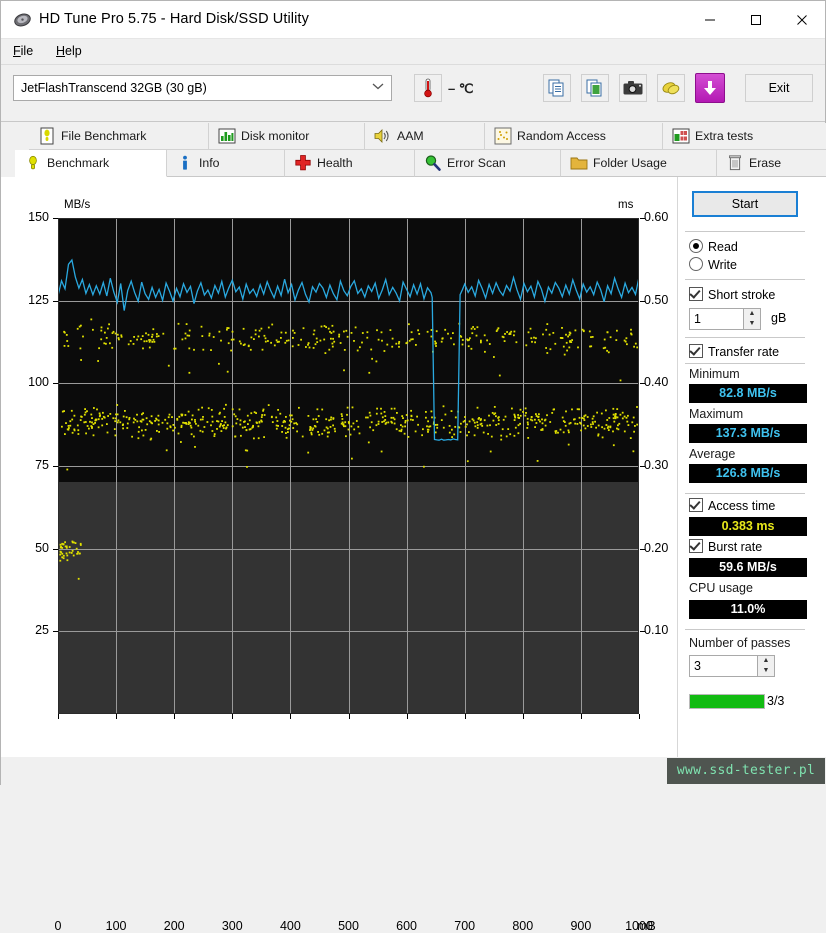 The image size is (826, 933). Describe the element at coordinates (226, 163) in the screenshot. I see `tab-info: Info` at that location.